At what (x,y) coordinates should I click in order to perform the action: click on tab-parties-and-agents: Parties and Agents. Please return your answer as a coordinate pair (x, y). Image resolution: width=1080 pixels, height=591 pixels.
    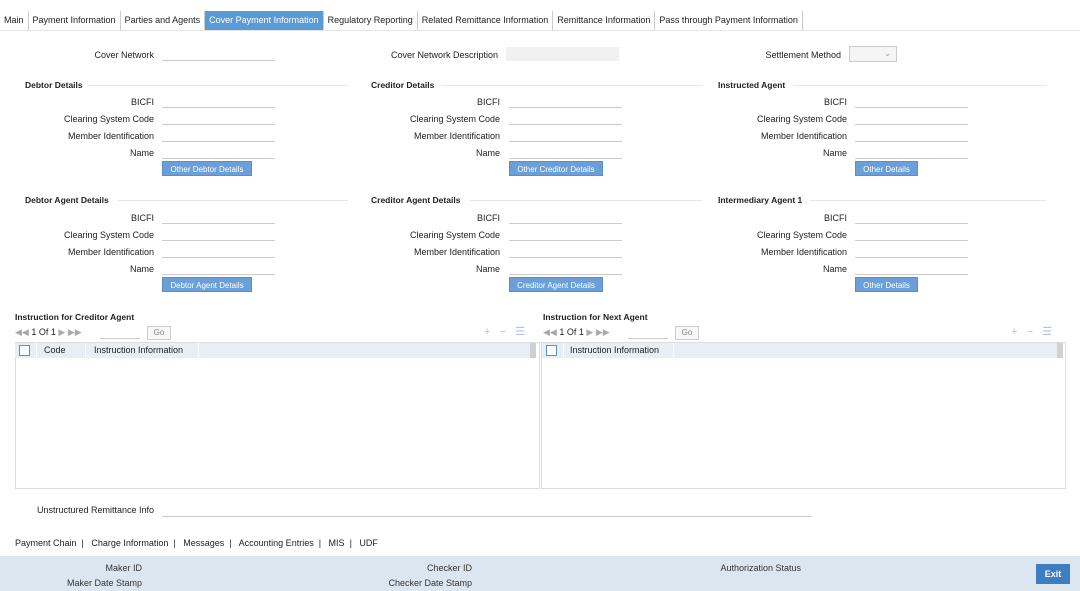
    Looking at the image, I should click on (163, 20).